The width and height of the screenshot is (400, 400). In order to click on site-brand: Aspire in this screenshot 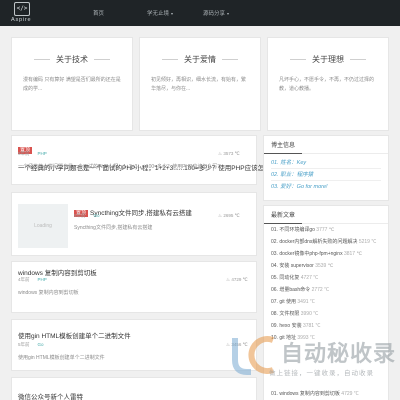, I will do `click(21, 20)`.